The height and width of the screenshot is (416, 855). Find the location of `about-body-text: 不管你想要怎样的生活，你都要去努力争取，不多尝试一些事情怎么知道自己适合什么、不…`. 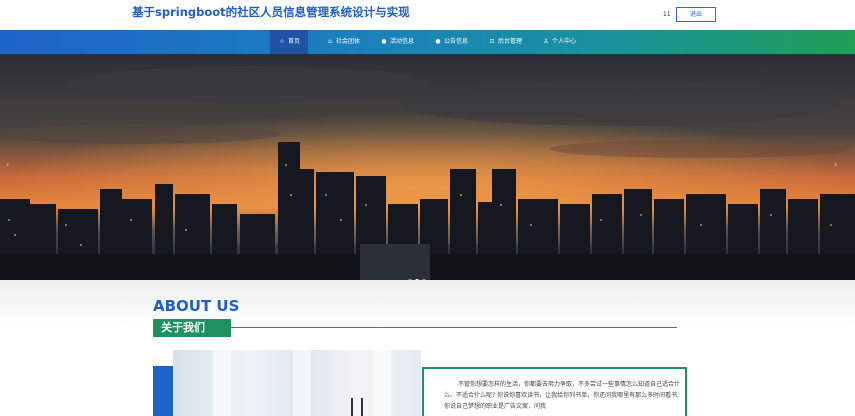

about-body-text: 不管你想要怎样的生活，你都要去努力争取，不多尝试一些事情怎么知道自己适合什么、不… is located at coordinates (562, 395).